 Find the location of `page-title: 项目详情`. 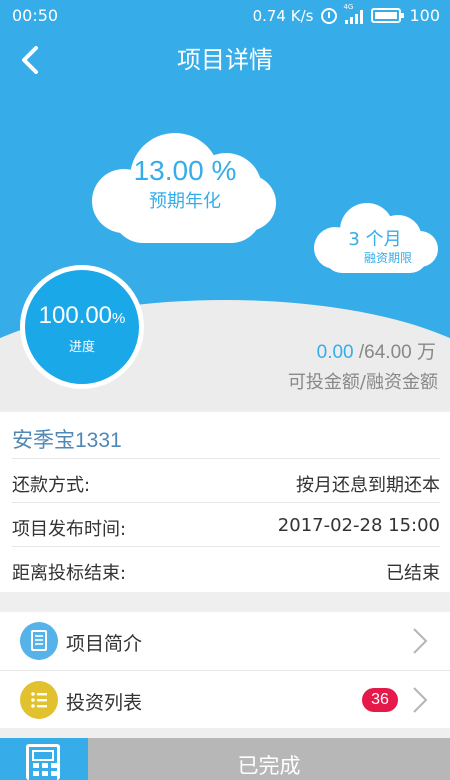

page-title: 项目详情 is located at coordinates (225, 60).